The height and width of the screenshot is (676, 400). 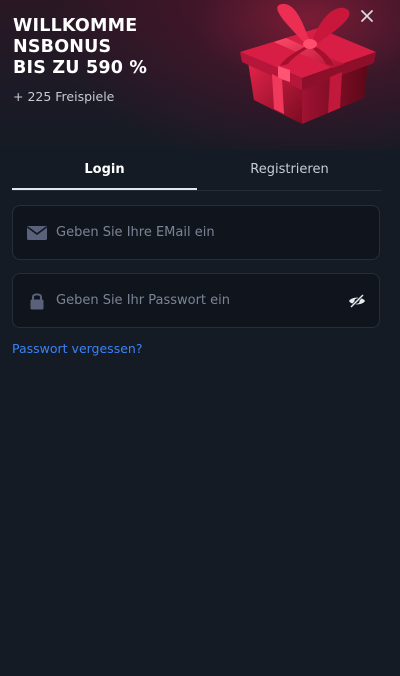 I want to click on forgot-password-link: Passwort vergessen?, so click(x=77, y=348).